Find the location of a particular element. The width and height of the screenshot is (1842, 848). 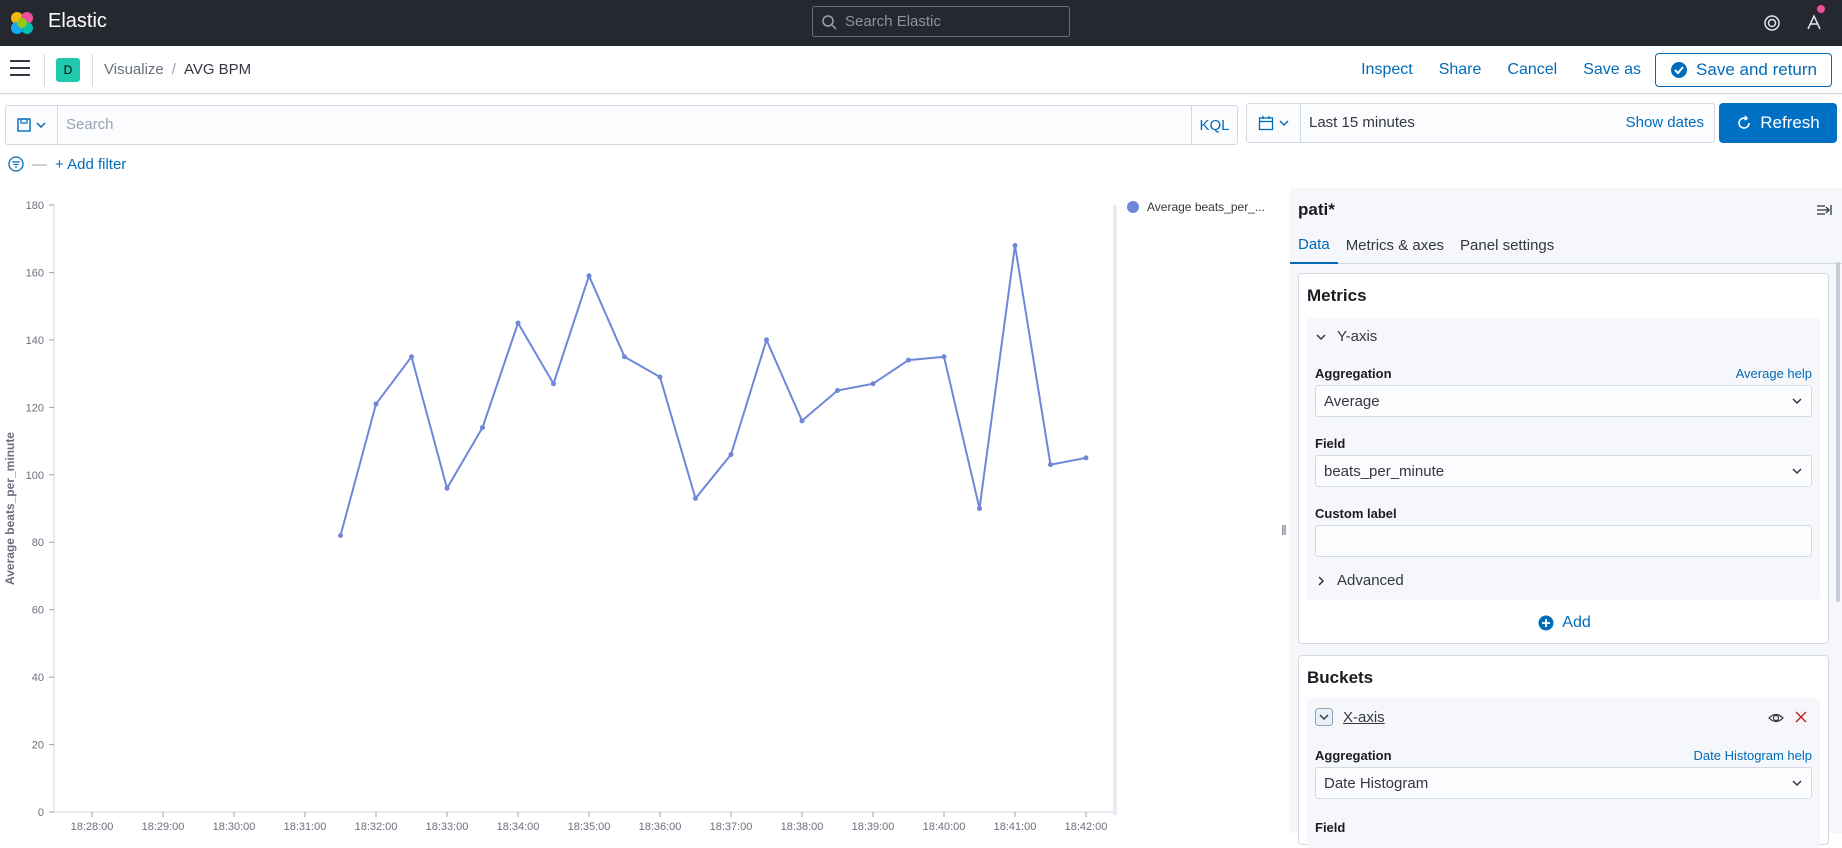

y-tick-label: 160 is located at coordinates (35, 273).